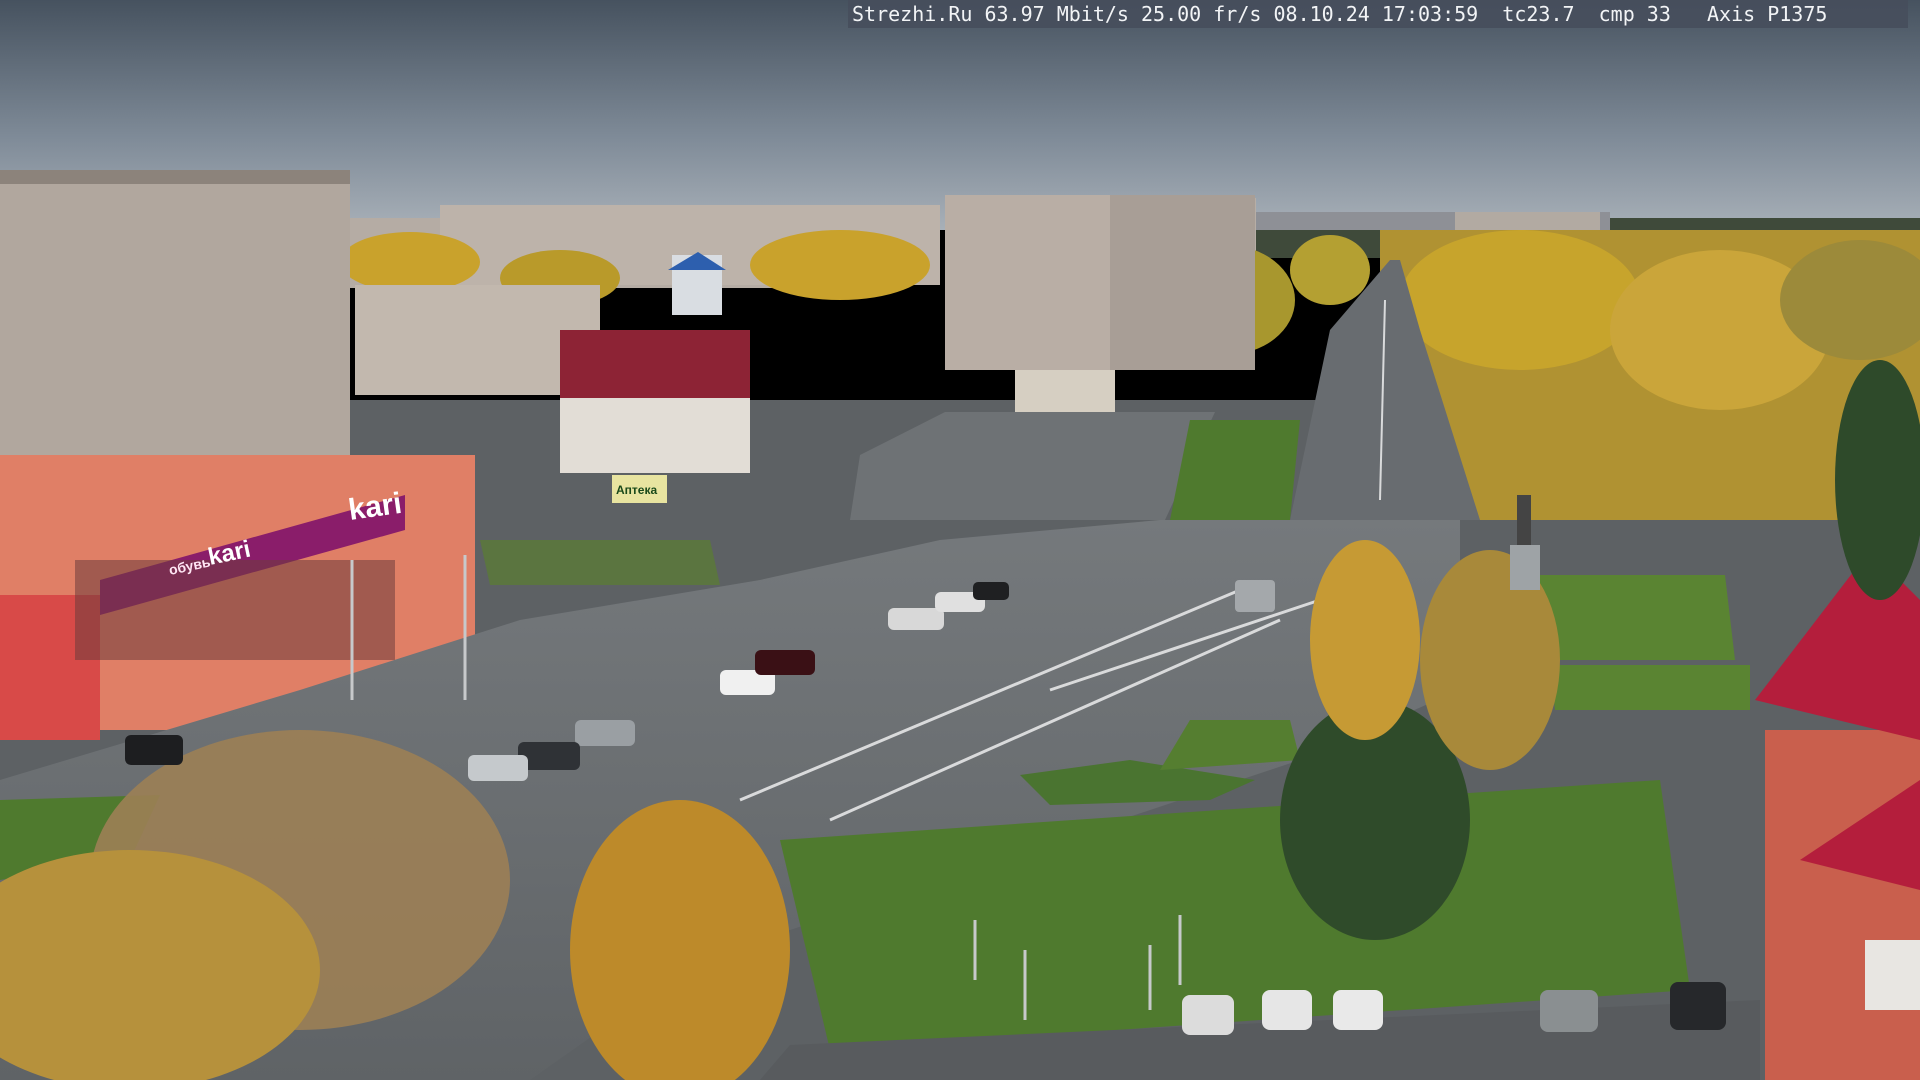 The width and height of the screenshot is (1920, 1080). Describe the element at coordinates (1767, 14) in the screenshot. I see `overlay-camera: Axis P1375` at that location.